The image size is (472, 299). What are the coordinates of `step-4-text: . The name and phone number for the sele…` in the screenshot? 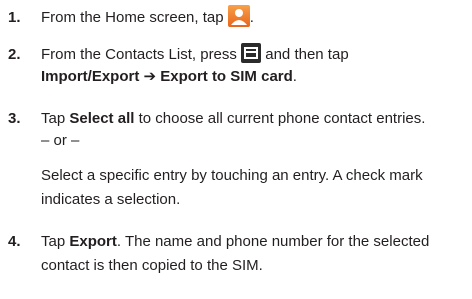 It's located at (273, 241).